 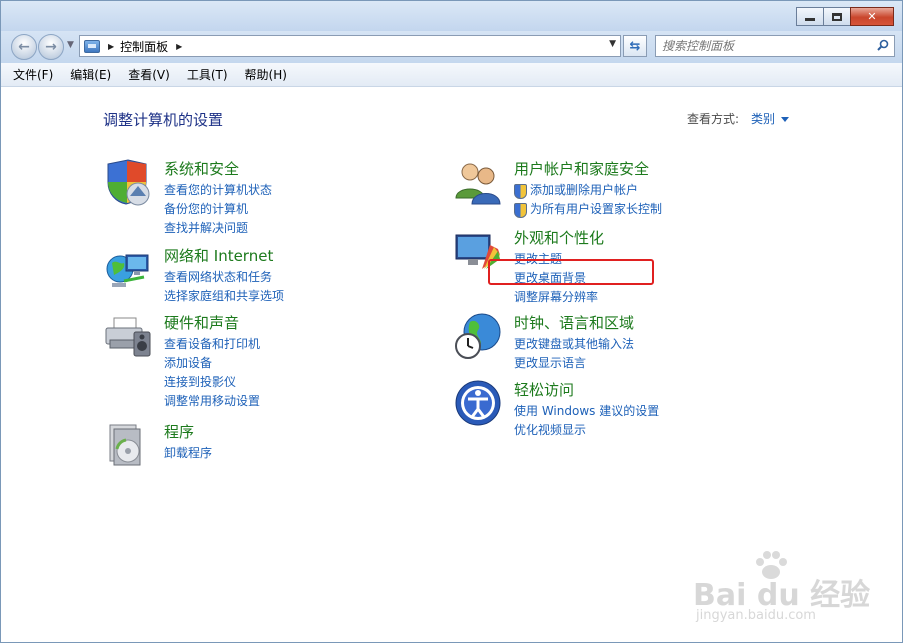 What do you see at coordinates (224, 296) in the screenshot?
I see `link-homegroup-sharing: 选择家庭组和共享选项` at bounding box center [224, 296].